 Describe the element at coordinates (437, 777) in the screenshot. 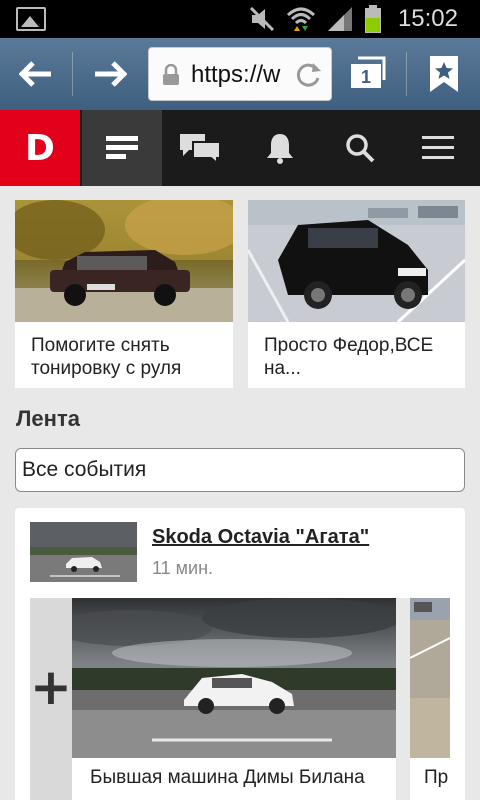

I see `gallery-caption: Пр вы` at that location.